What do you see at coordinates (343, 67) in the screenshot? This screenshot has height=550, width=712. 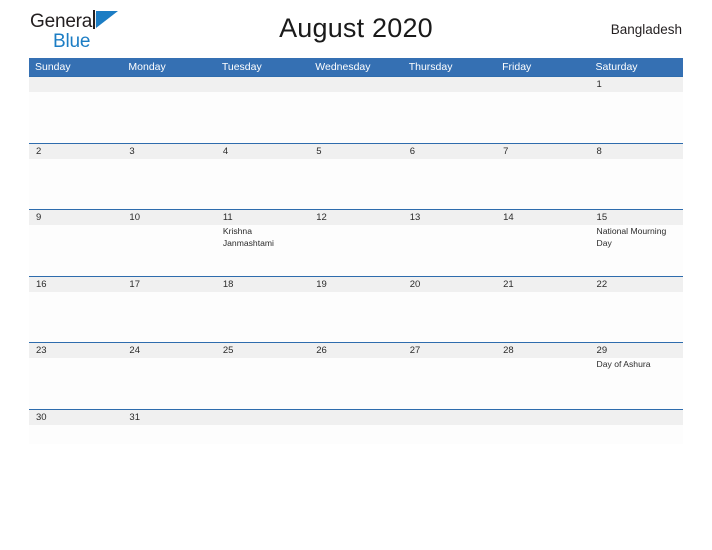 I see `weekday-header-wednesday: Wednesday` at bounding box center [343, 67].